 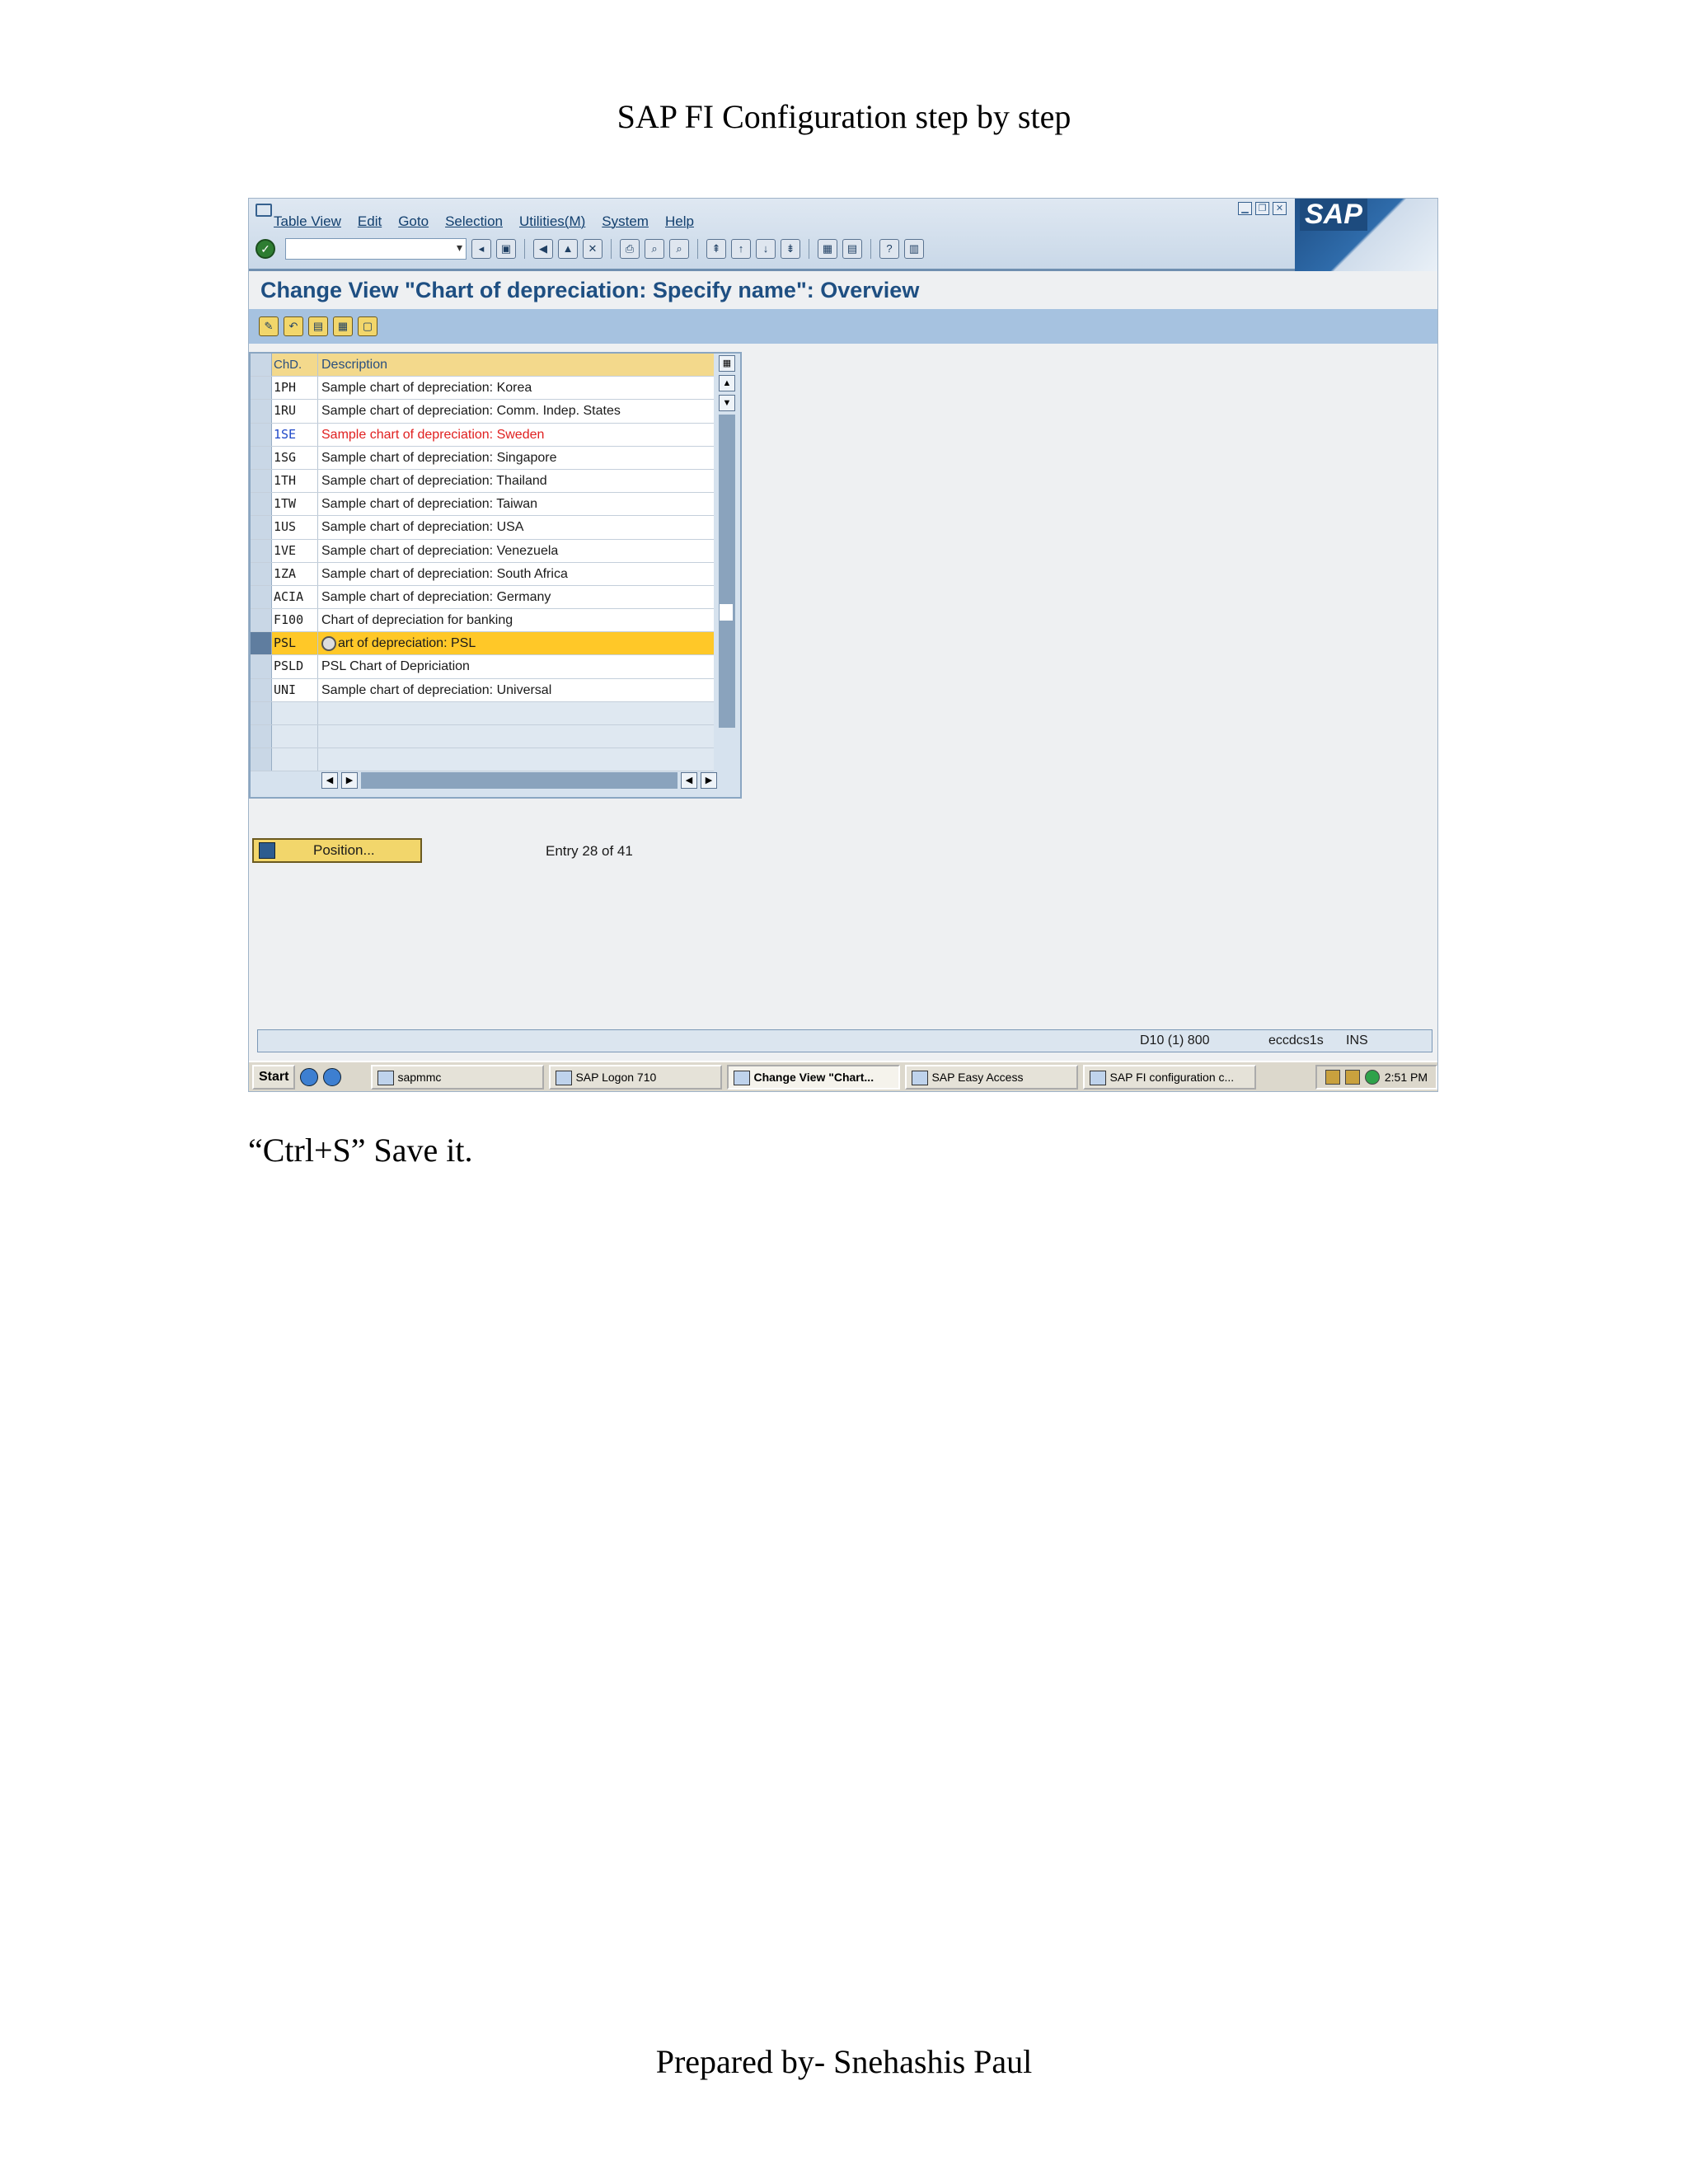 I want to click on menu-system: System, so click(x=625, y=221).